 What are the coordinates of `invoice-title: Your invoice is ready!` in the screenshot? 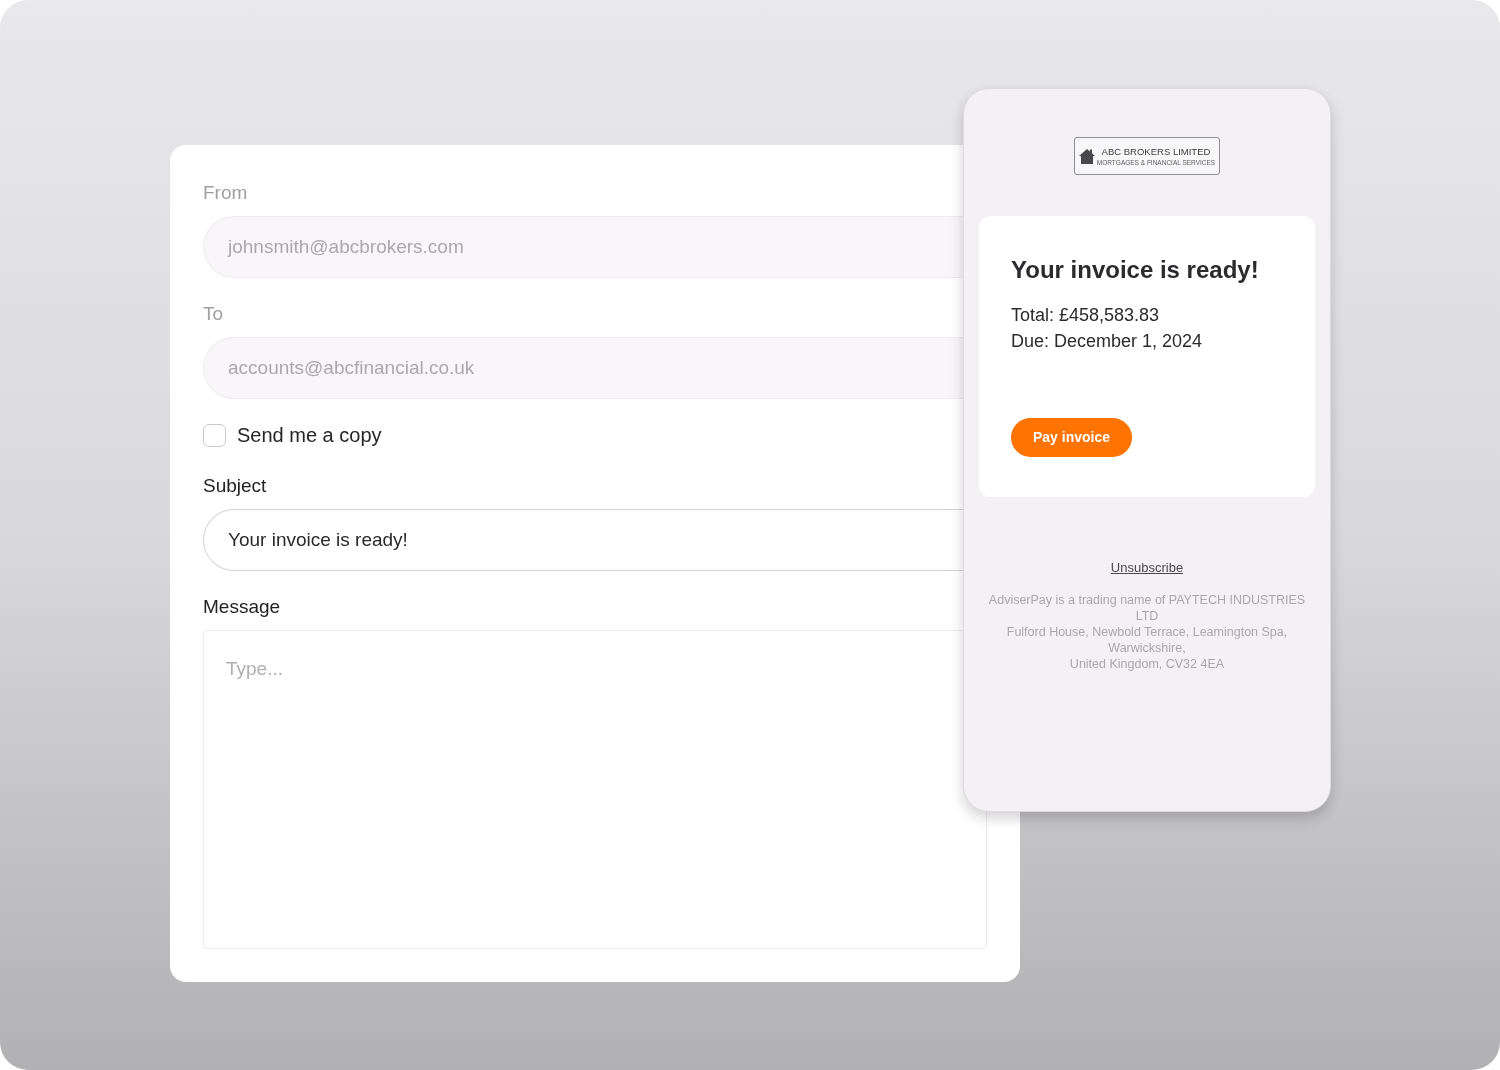 It's located at (1135, 270).